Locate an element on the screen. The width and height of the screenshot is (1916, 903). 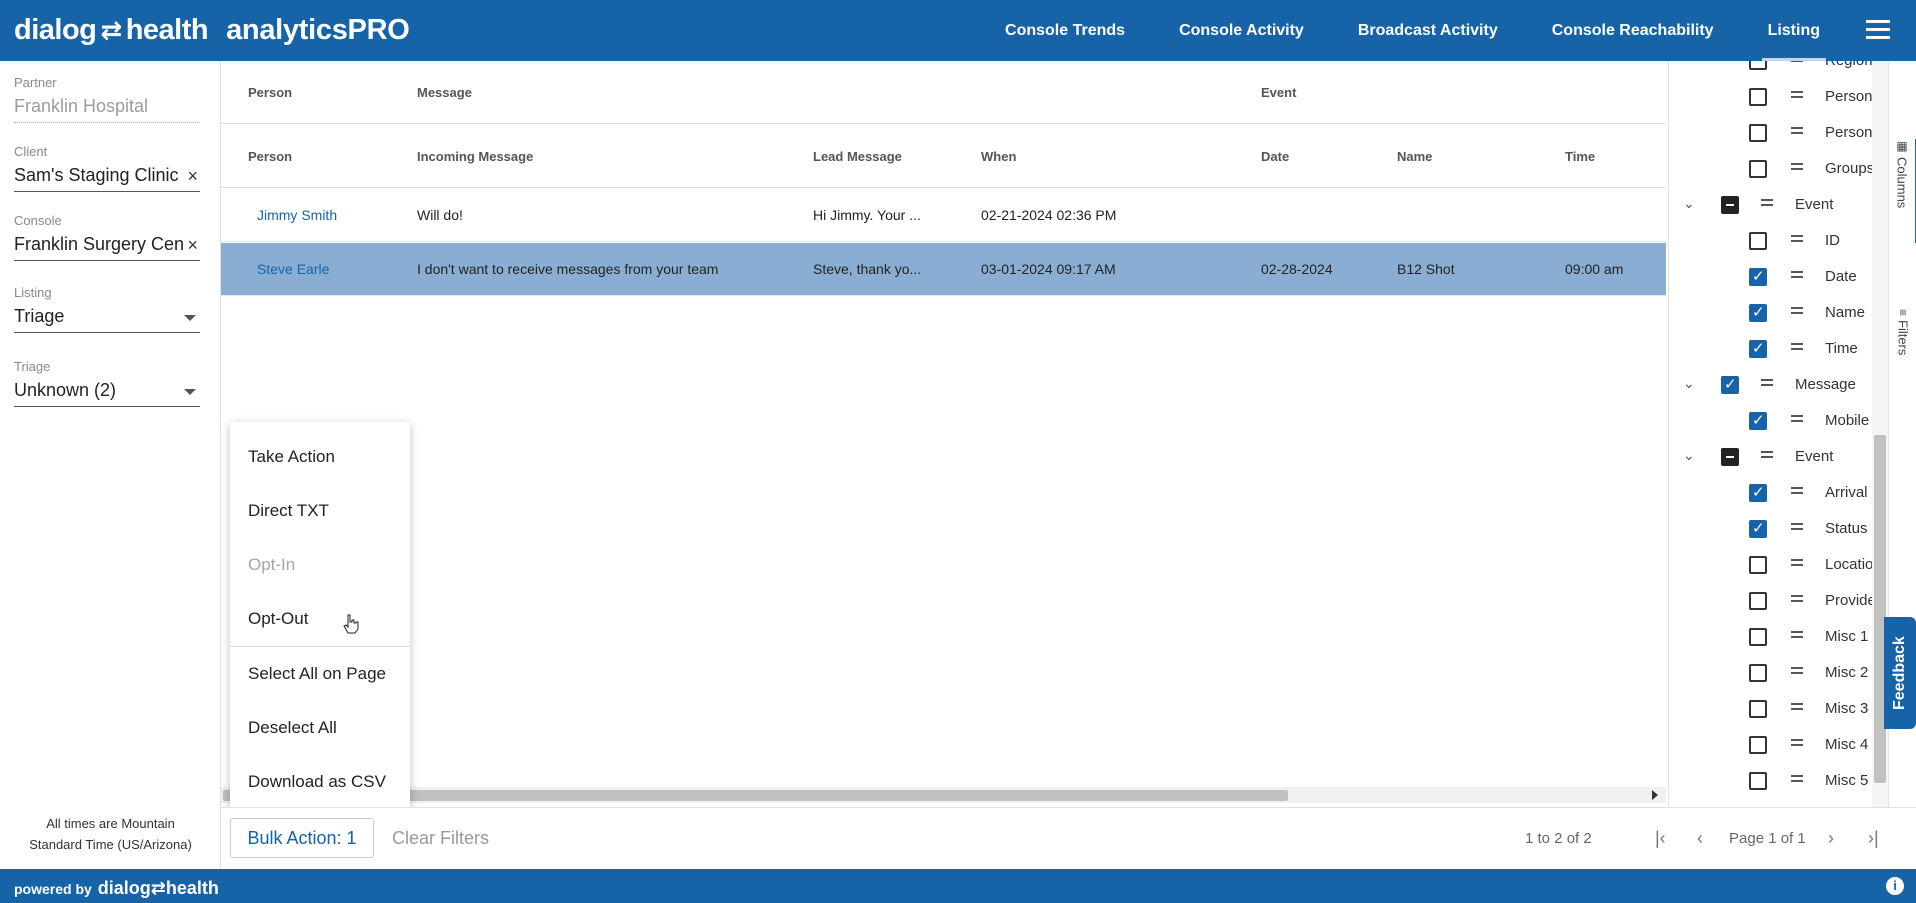
column-item: Provide is located at coordinates (1773, 601).